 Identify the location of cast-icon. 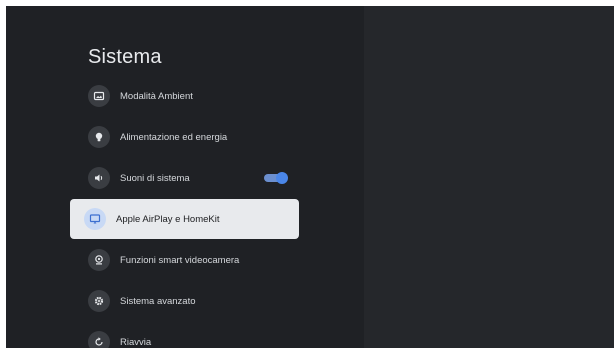
(95, 219).